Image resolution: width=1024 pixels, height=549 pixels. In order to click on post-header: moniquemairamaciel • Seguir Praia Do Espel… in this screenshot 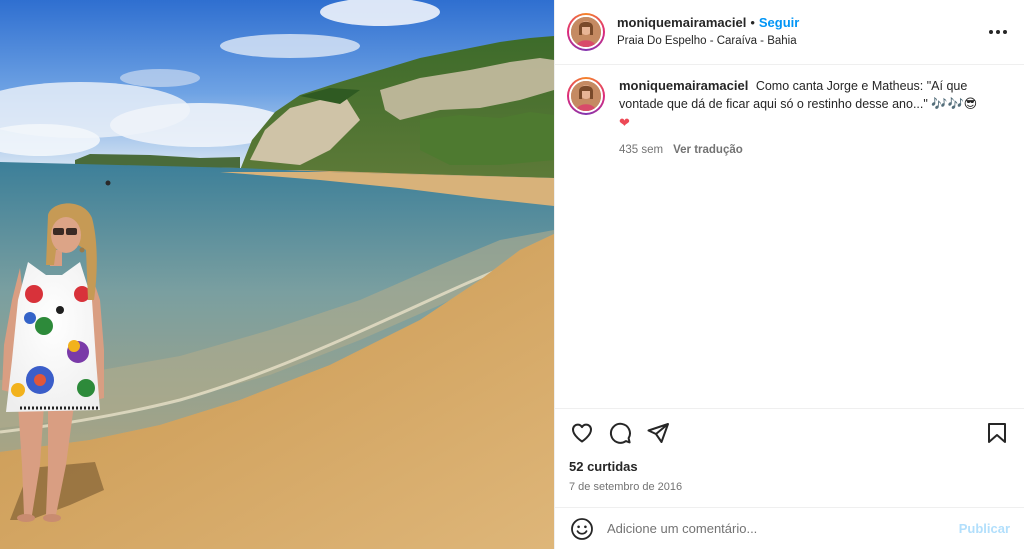, I will do `click(789, 32)`.